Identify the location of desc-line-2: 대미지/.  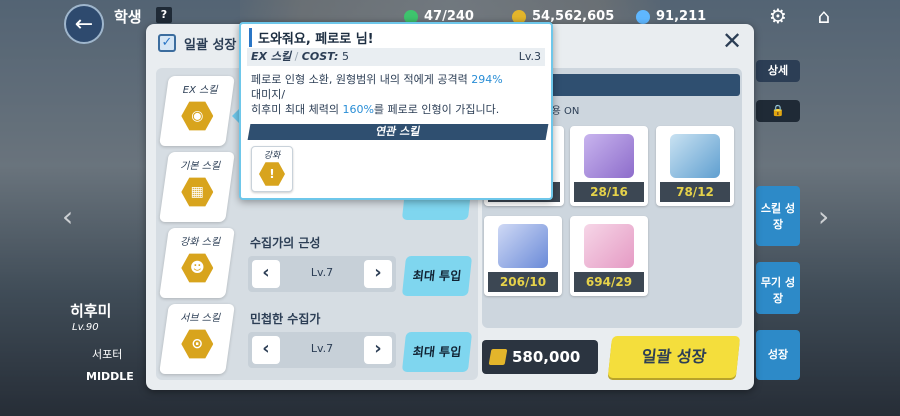
(268, 94).